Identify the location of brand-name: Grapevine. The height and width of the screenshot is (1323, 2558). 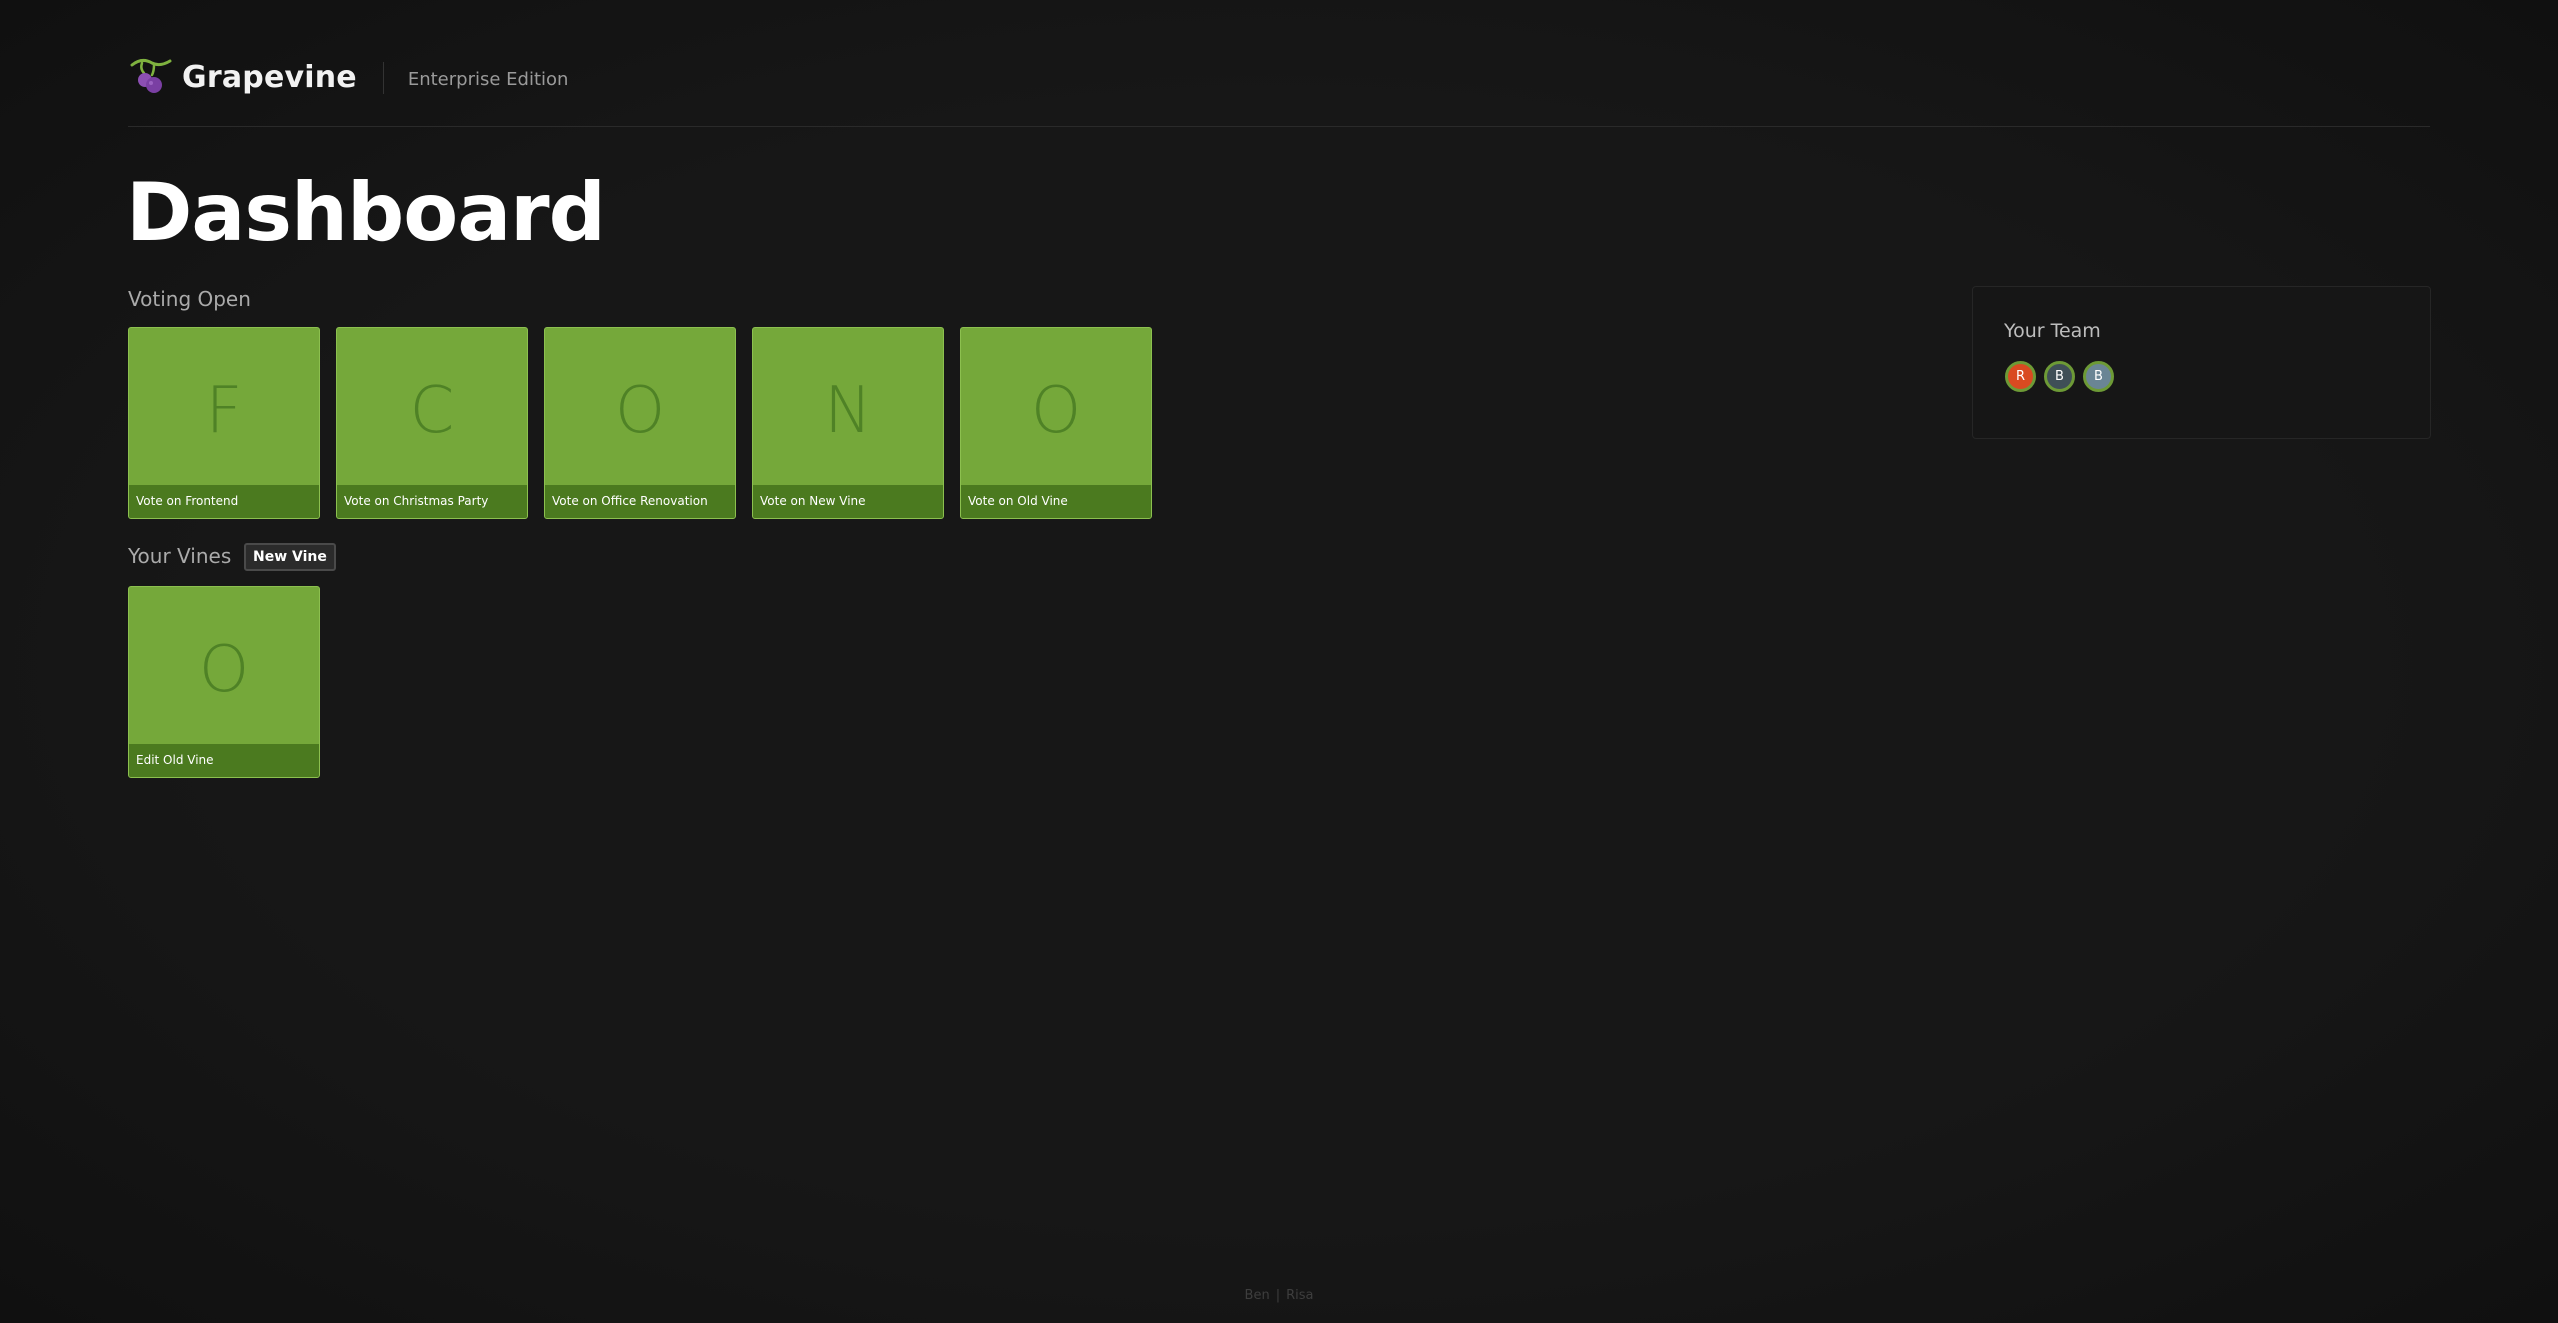
(269, 77).